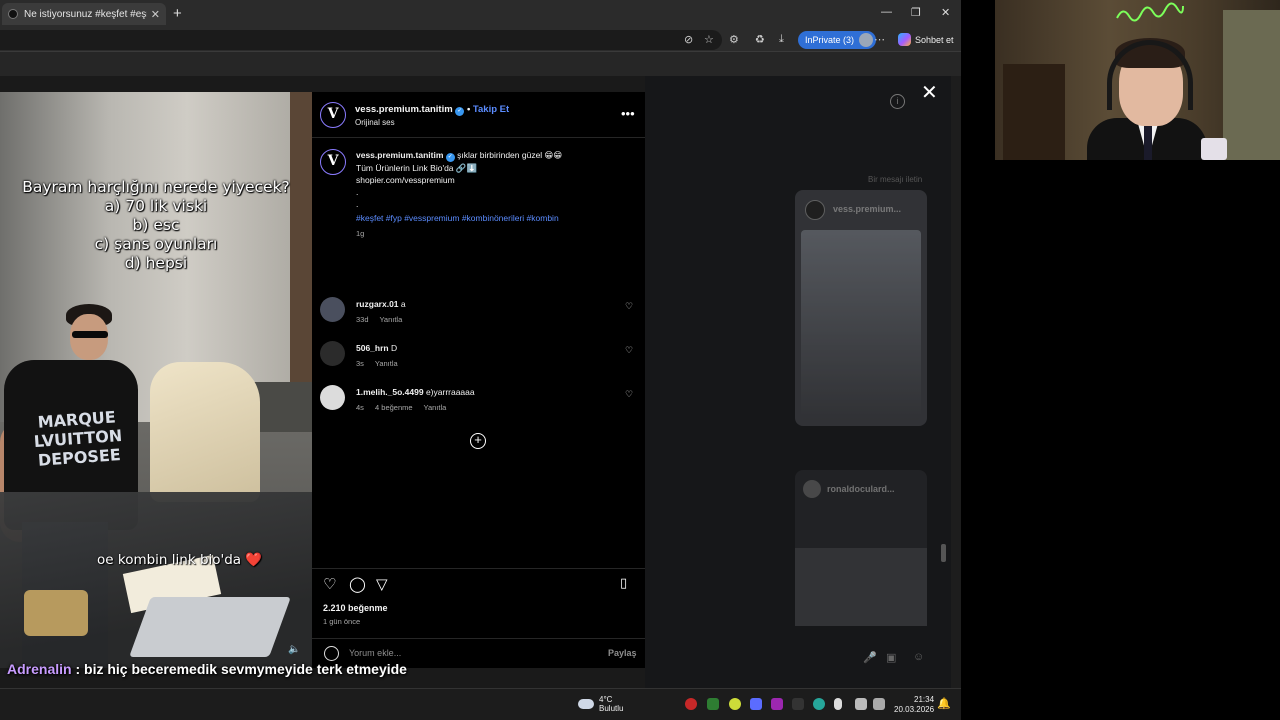 The image size is (1280, 720). I want to click on ghost-thumbnail, so click(861, 325).